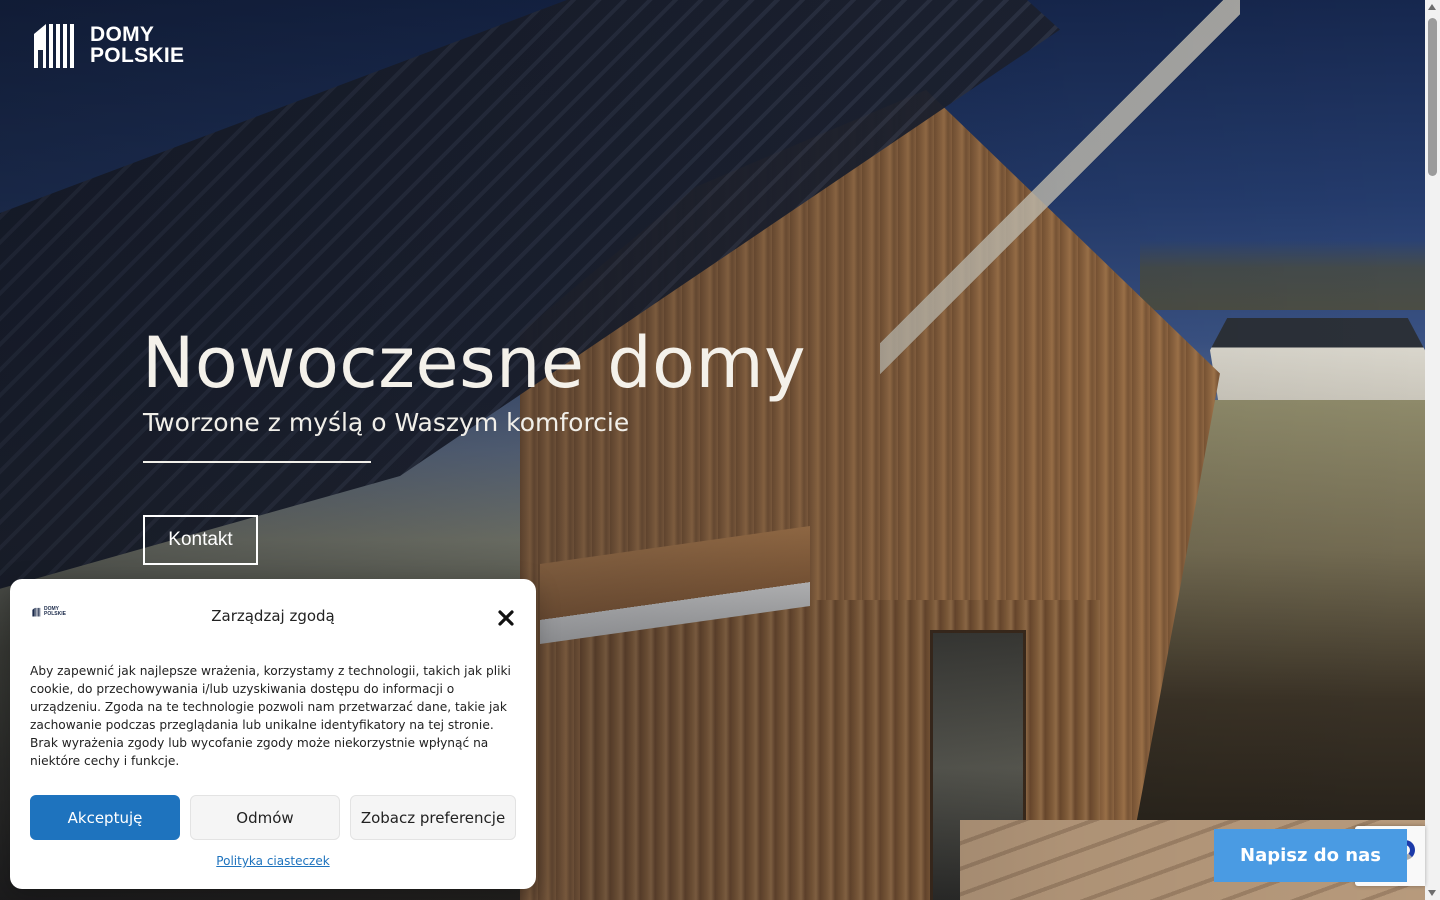 This screenshot has width=1440, height=900. I want to click on view-preferences-button: Zobacz preferencje, so click(433, 817).